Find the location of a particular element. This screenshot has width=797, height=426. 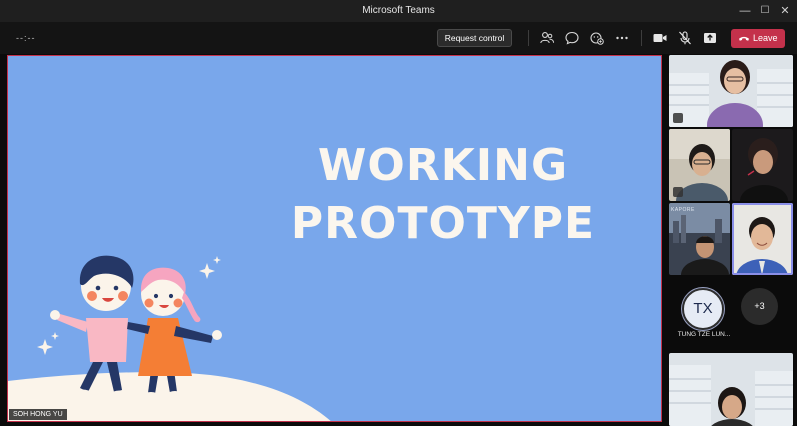

meeting-timer: --:-- is located at coordinates (26, 38).